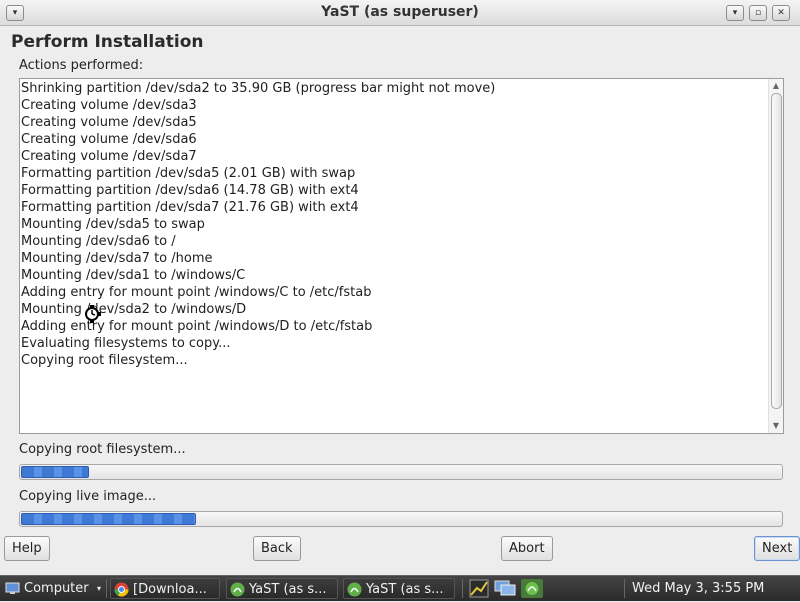 Image resolution: width=800 pixels, height=602 pixels. What do you see at coordinates (133, 275) in the screenshot?
I see `log-line: Mounting /dev/sda1 to /windows/C` at bounding box center [133, 275].